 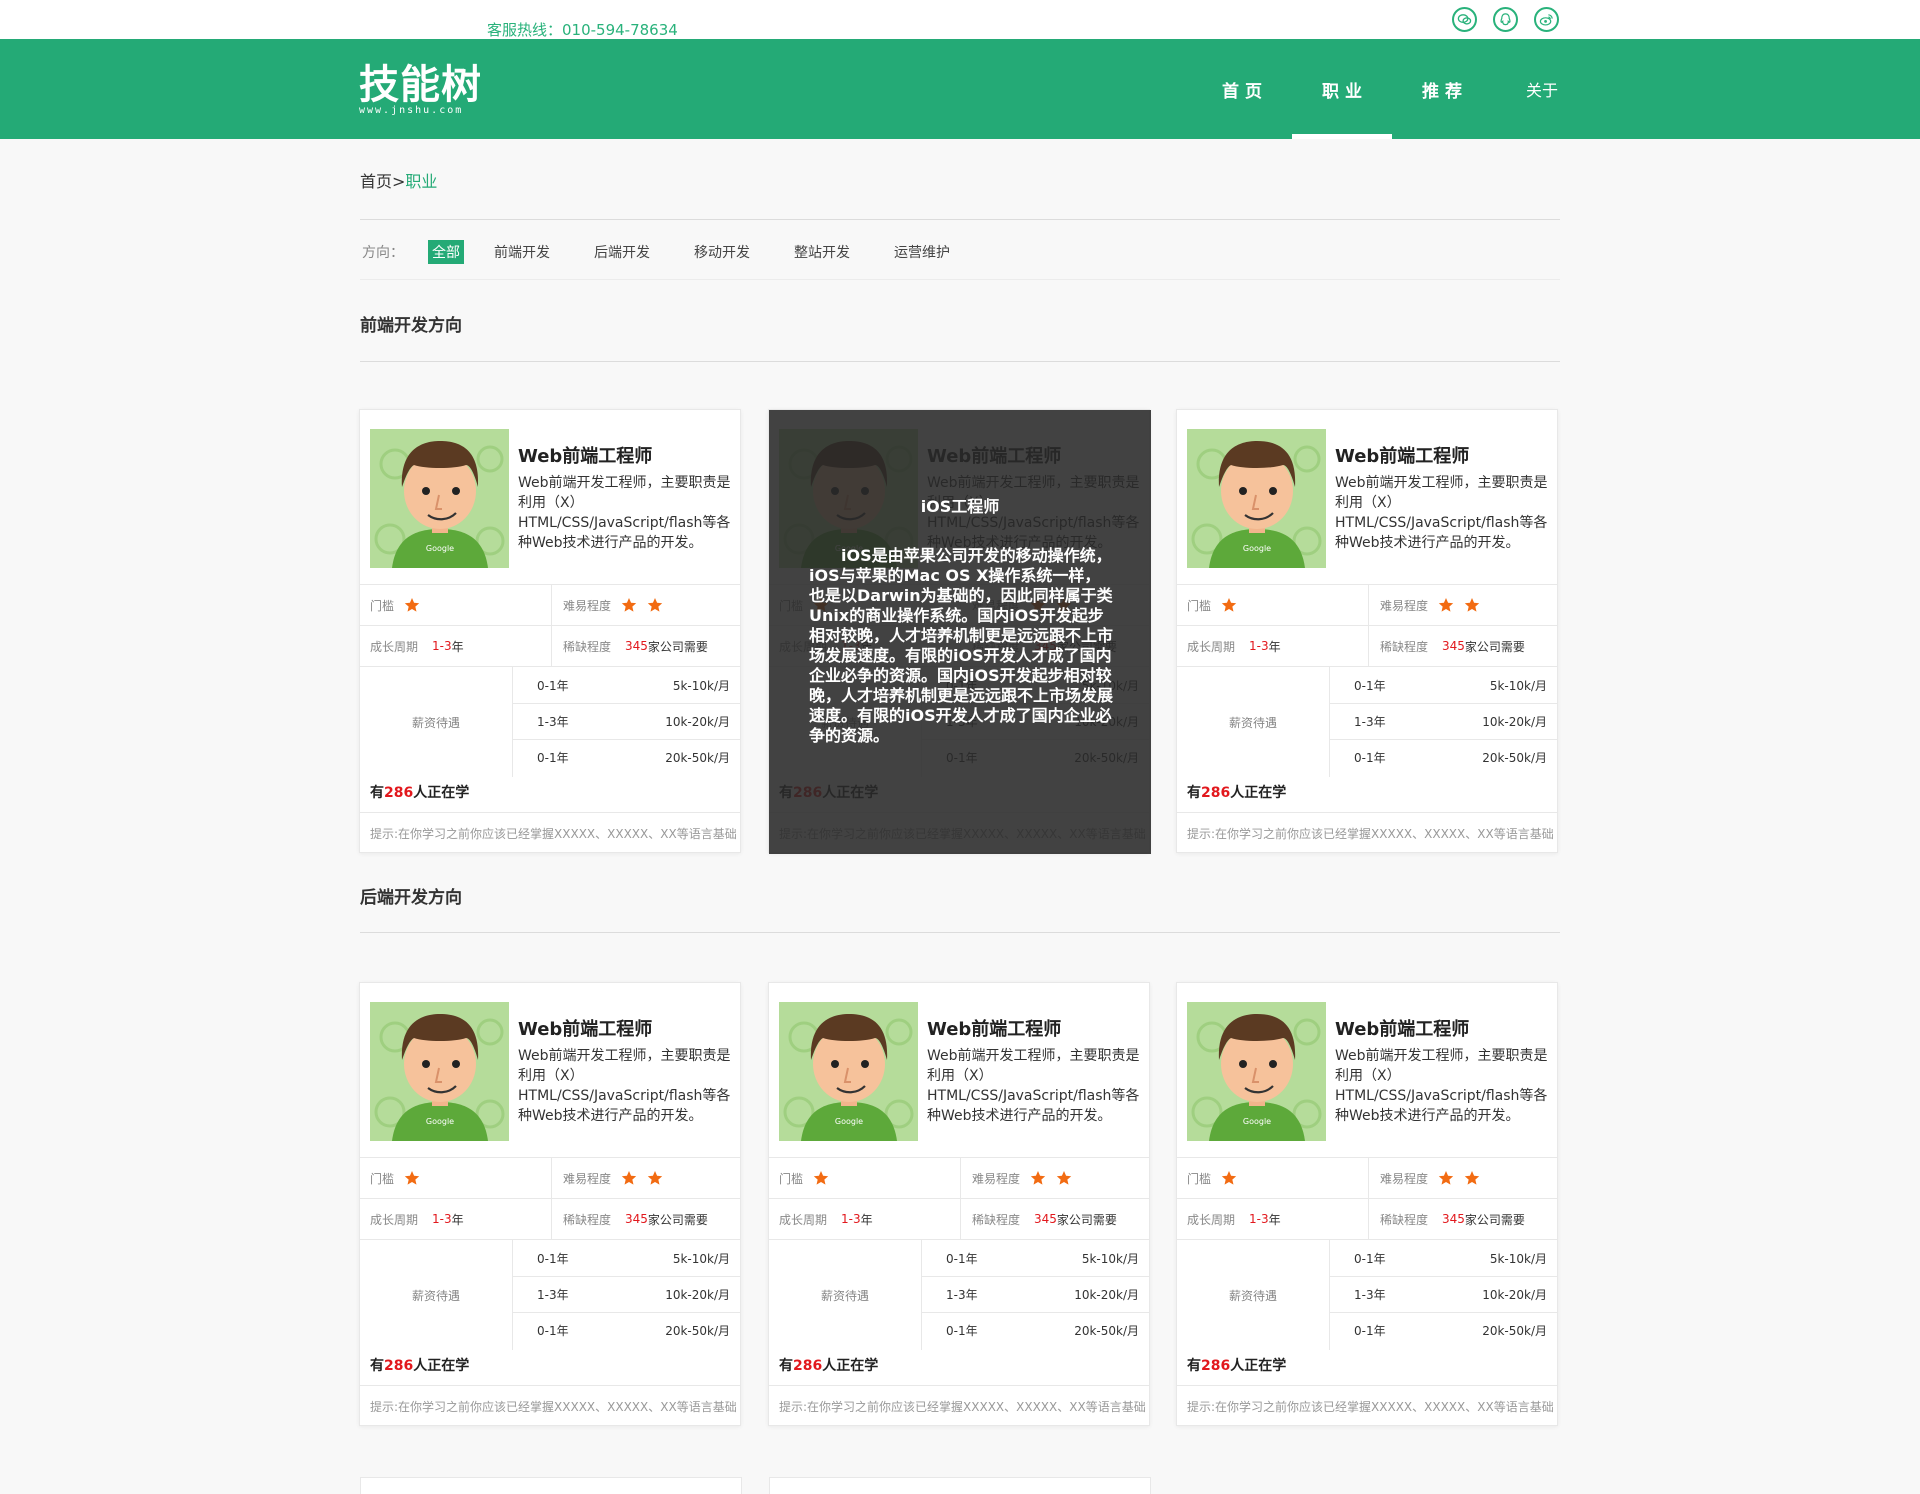 I want to click on growth-label: 成长周期, so click(x=394, y=646).